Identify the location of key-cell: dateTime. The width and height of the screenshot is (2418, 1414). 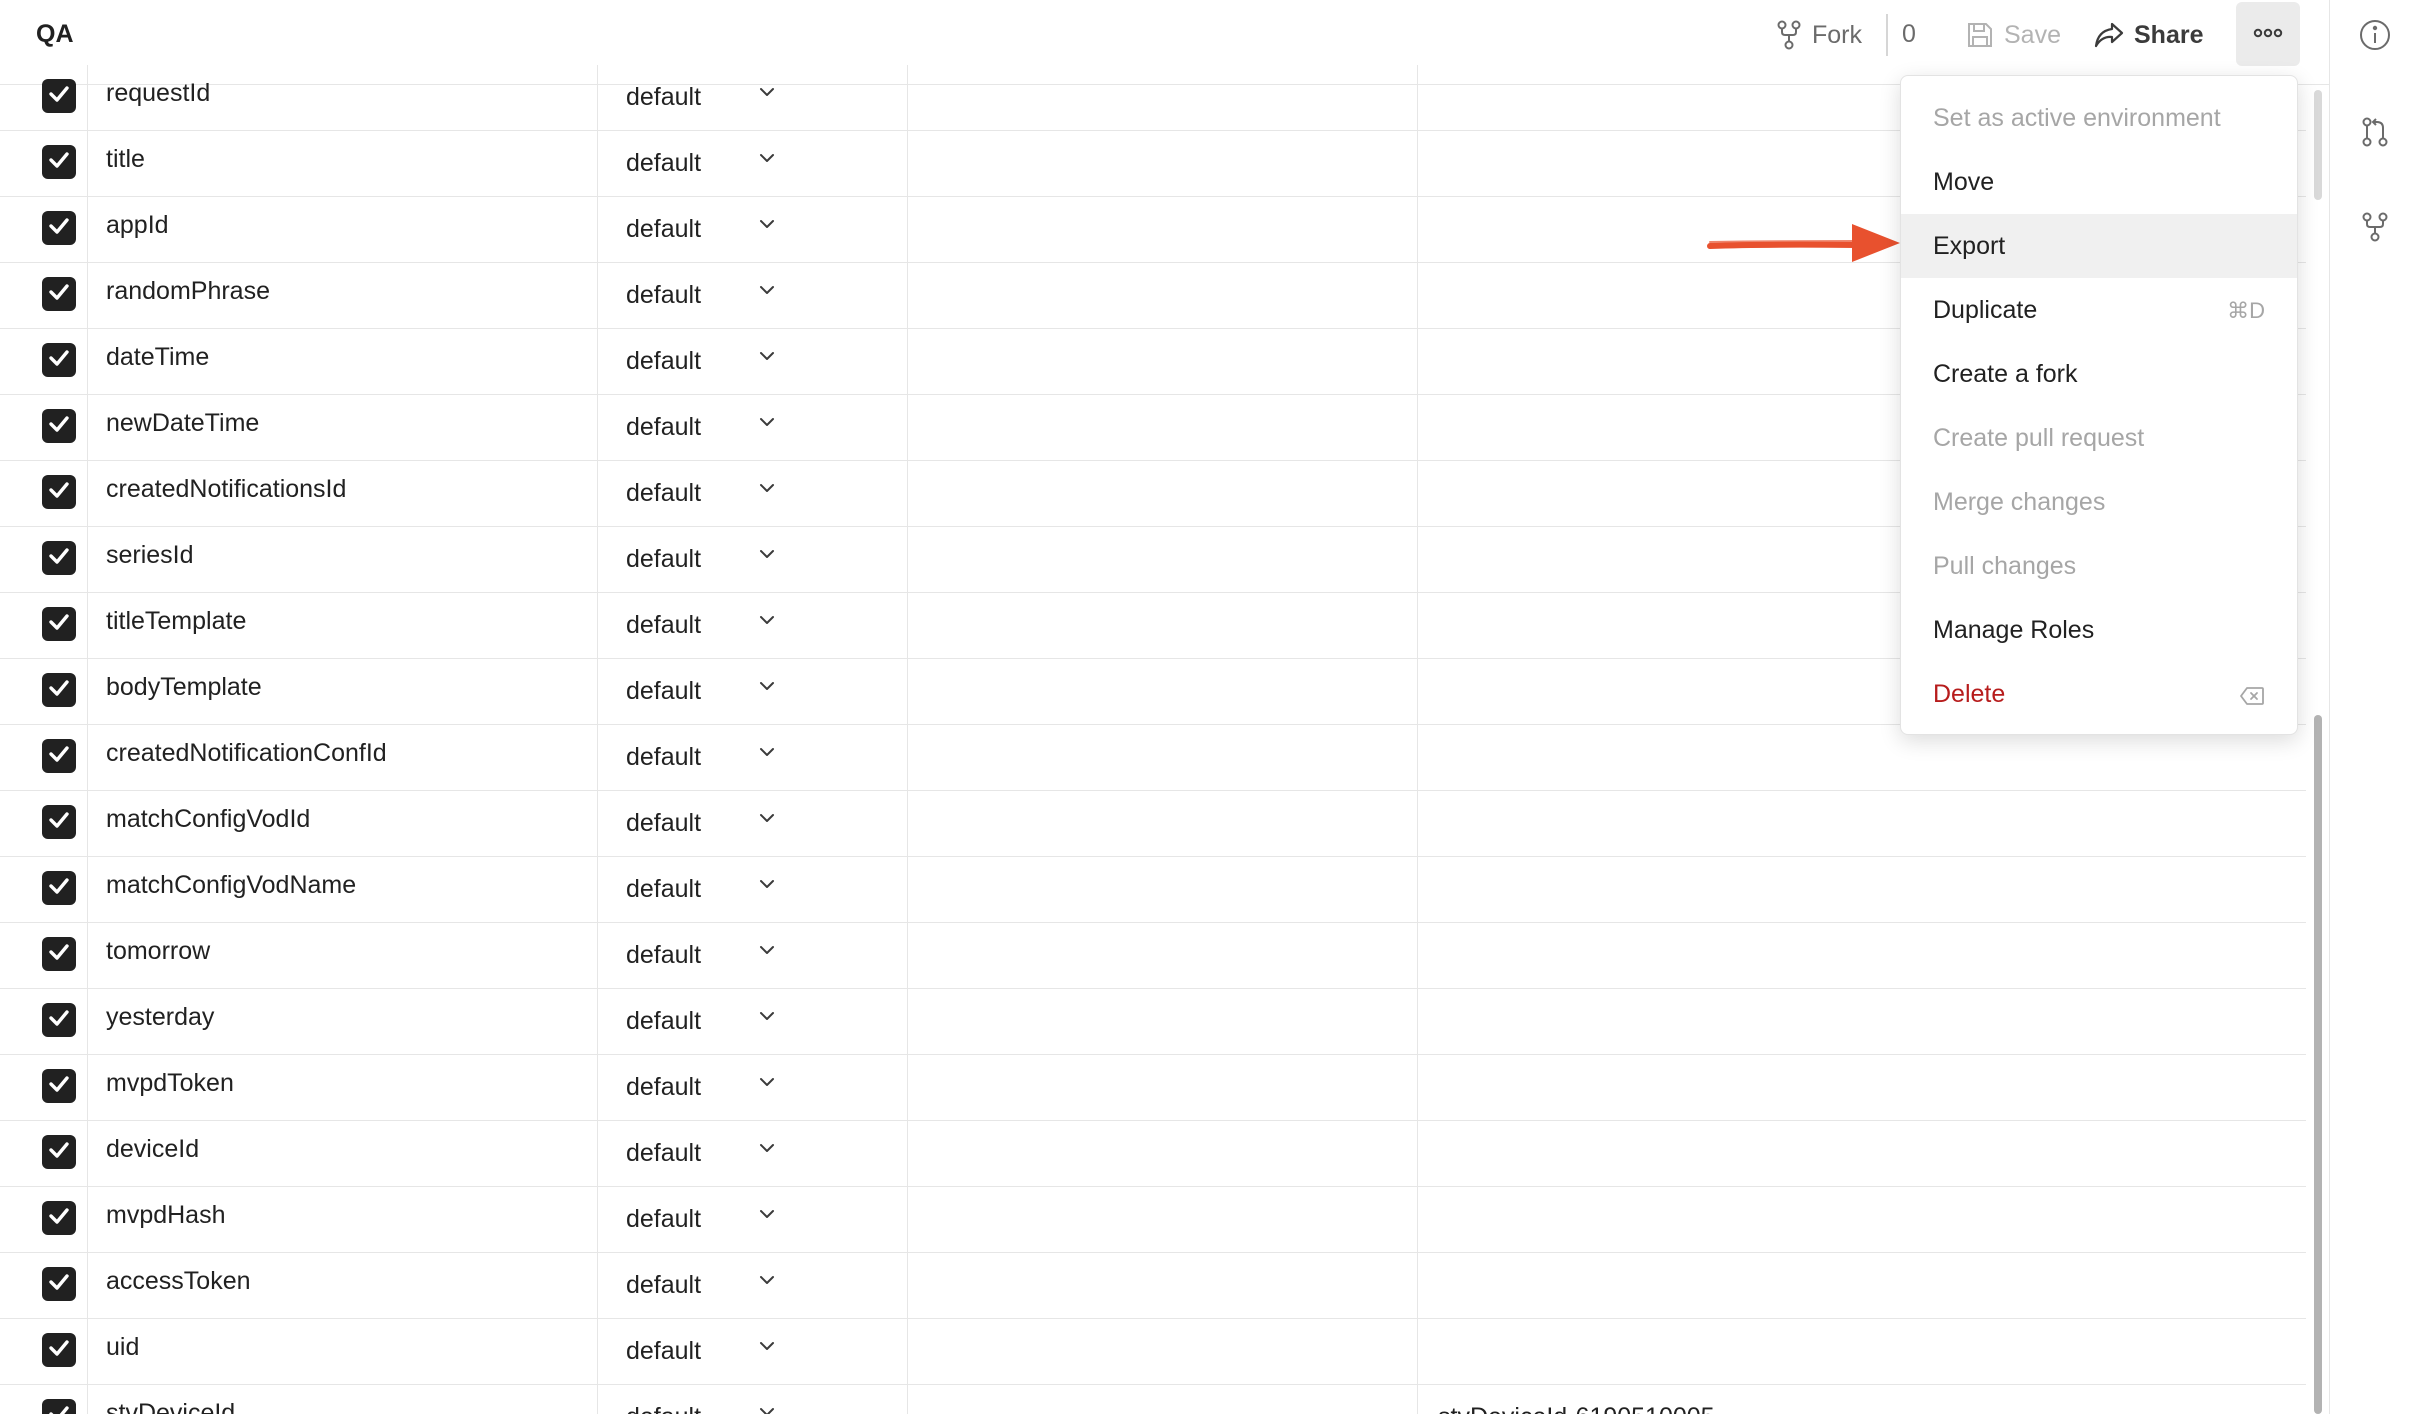
(343, 362).